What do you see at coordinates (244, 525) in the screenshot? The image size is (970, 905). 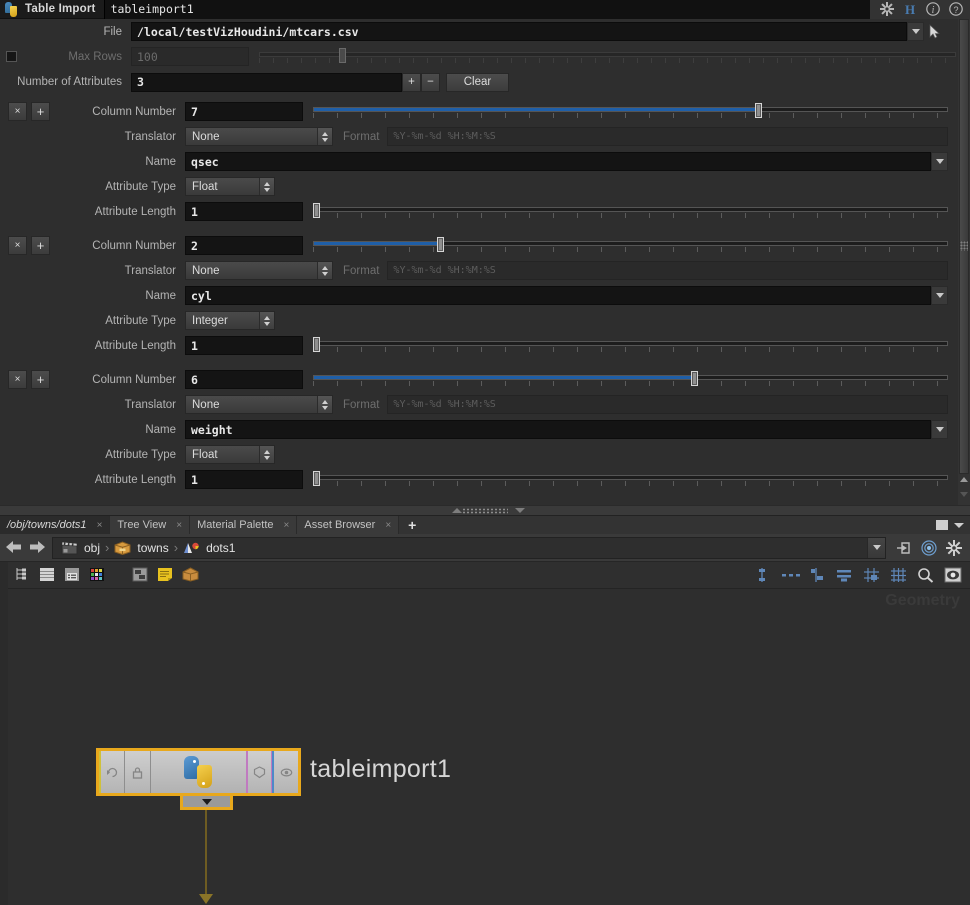 I see `pane-tab: Material Palette ×` at bounding box center [244, 525].